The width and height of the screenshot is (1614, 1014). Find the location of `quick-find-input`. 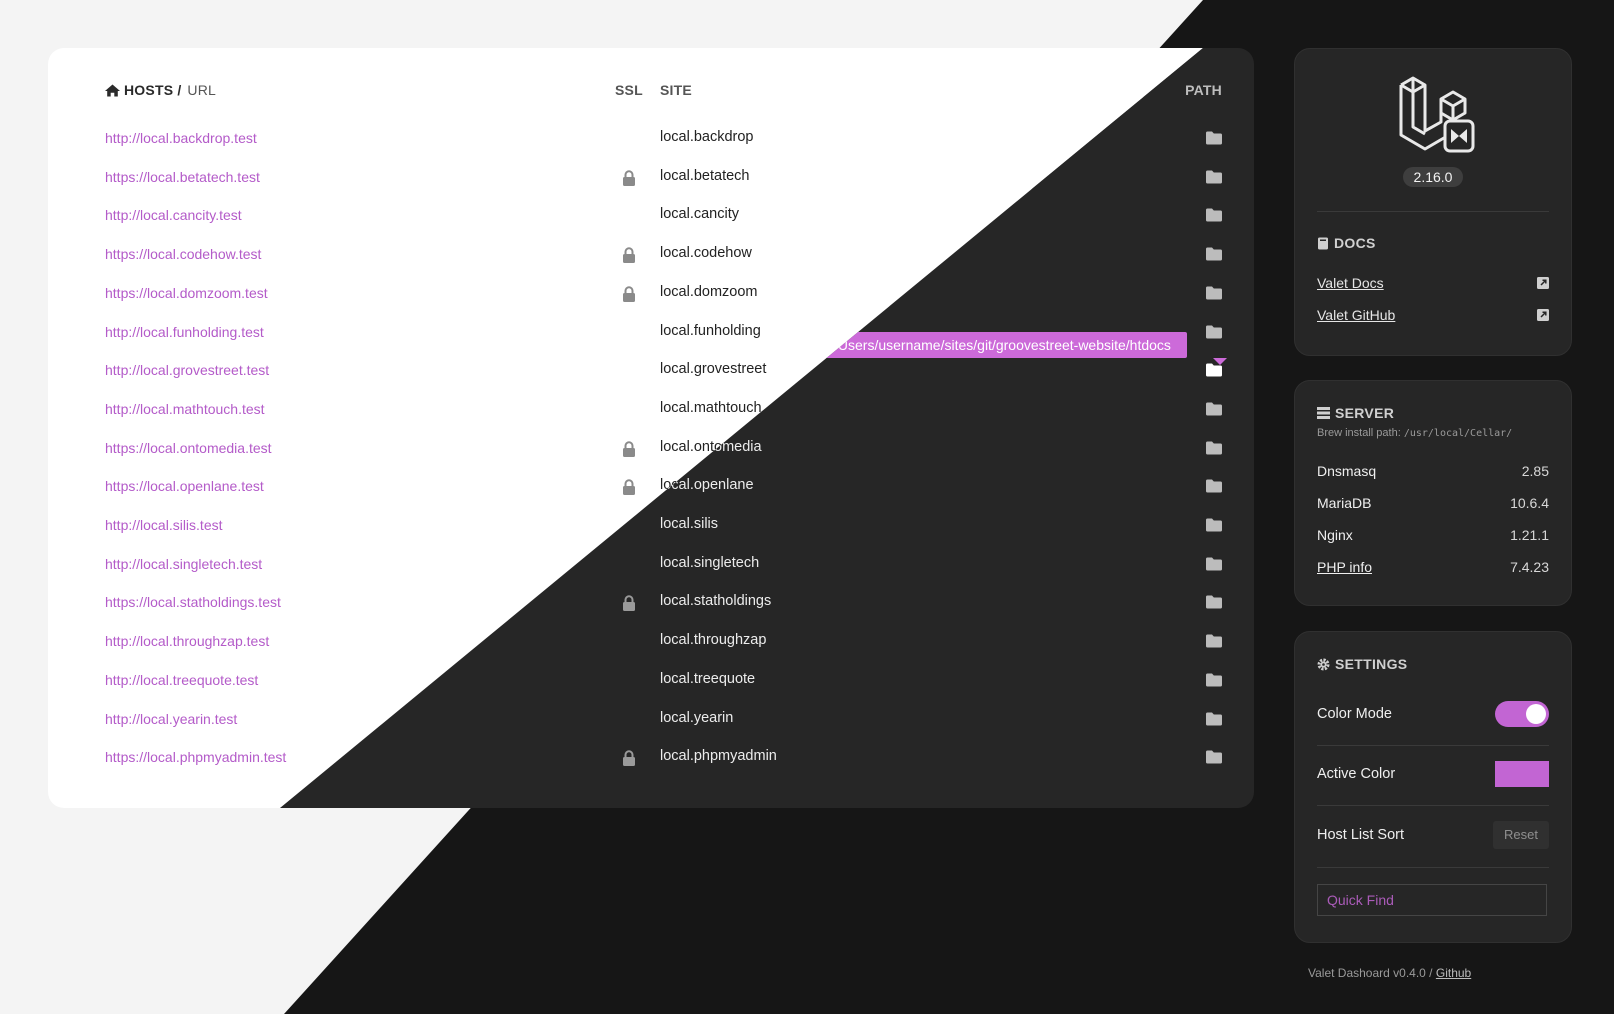

quick-find-input is located at coordinates (1432, 900).